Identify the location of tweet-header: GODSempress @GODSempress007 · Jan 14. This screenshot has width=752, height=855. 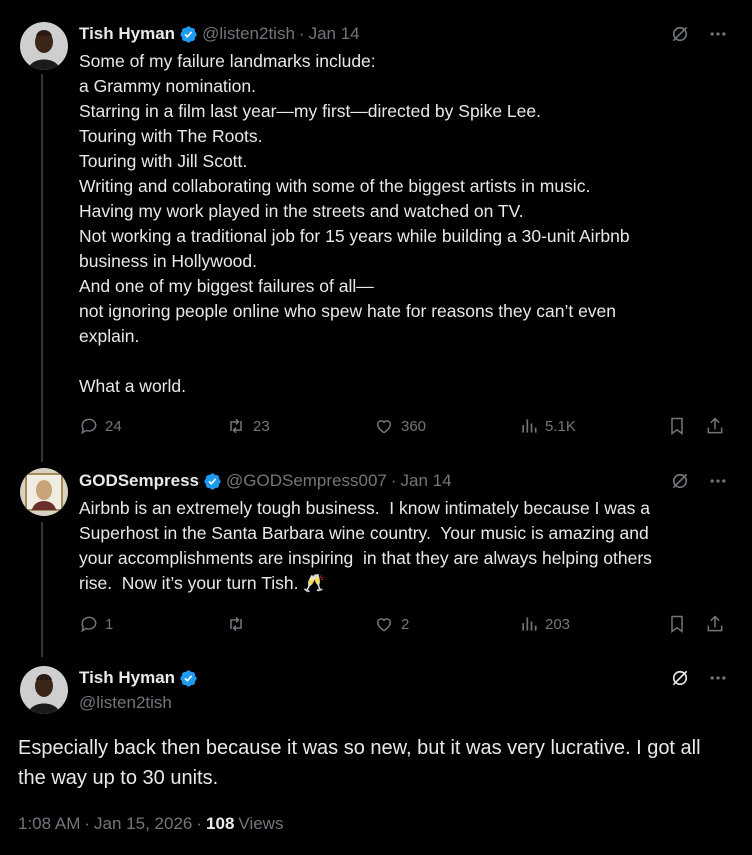
(265, 481).